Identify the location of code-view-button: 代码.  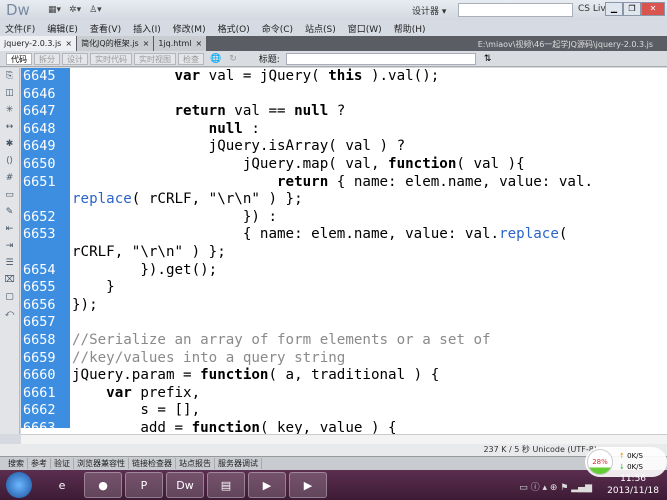
(19, 58).